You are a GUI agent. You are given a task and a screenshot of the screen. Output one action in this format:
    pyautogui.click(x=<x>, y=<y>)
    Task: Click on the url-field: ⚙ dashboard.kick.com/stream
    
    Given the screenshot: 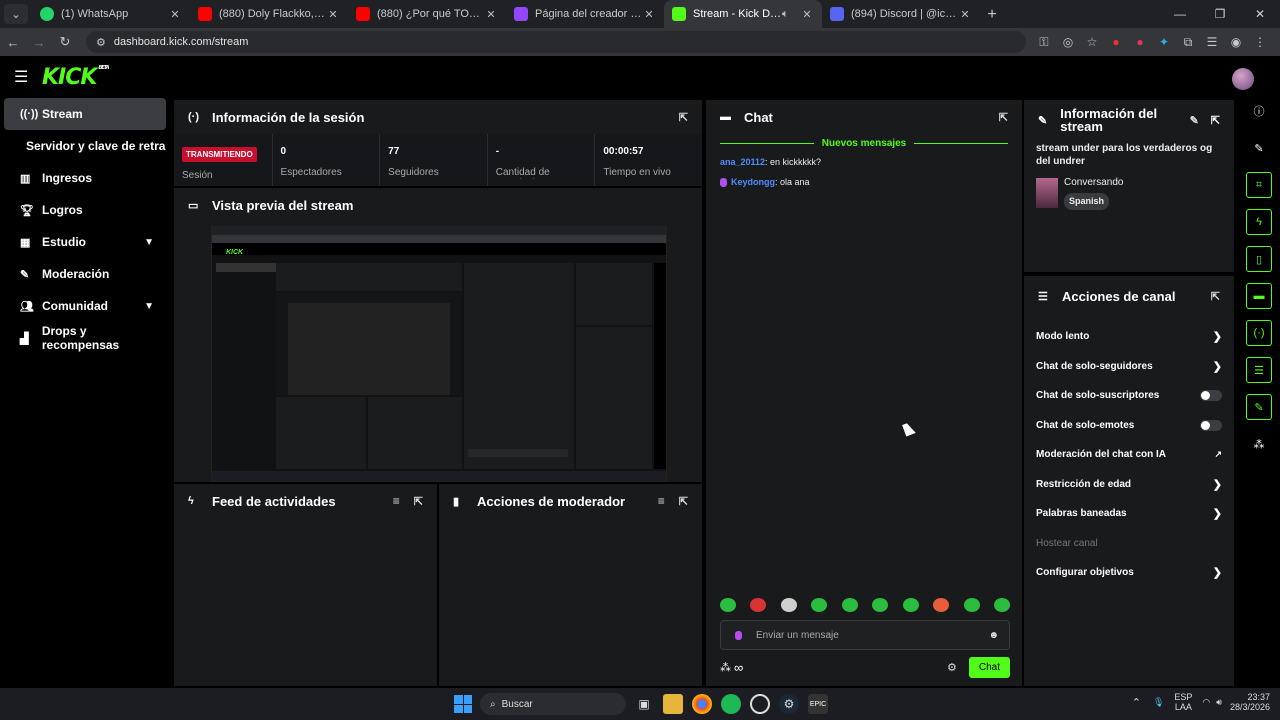 What is the action you would take?
    pyautogui.click(x=556, y=42)
    